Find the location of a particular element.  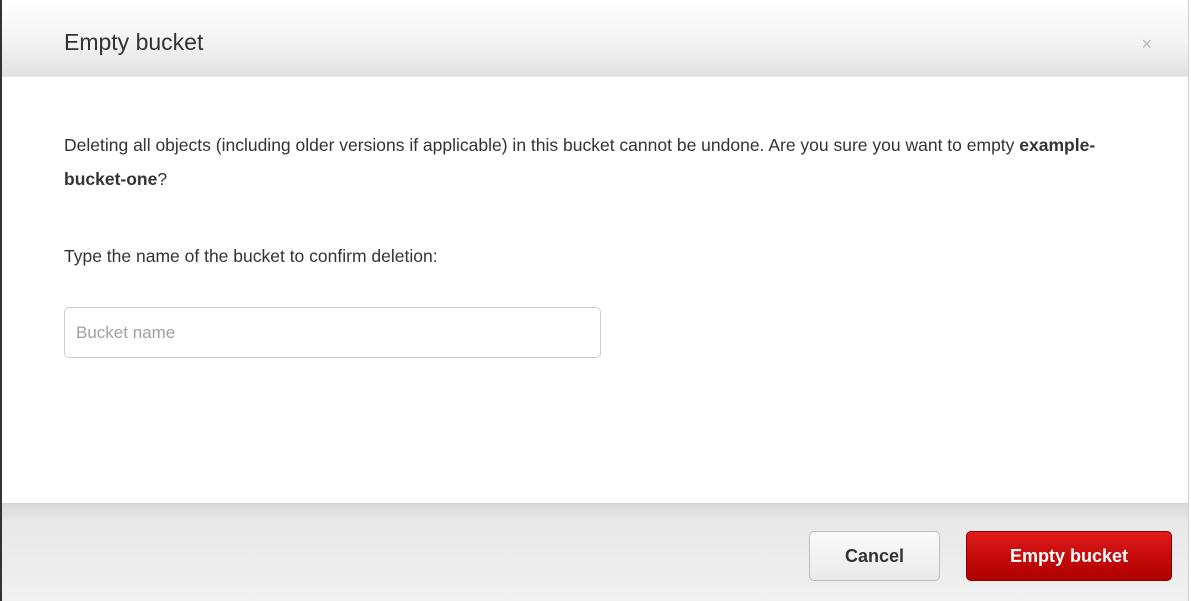

dialog-header: Empty bucket × is located at coordinates (595, 38).